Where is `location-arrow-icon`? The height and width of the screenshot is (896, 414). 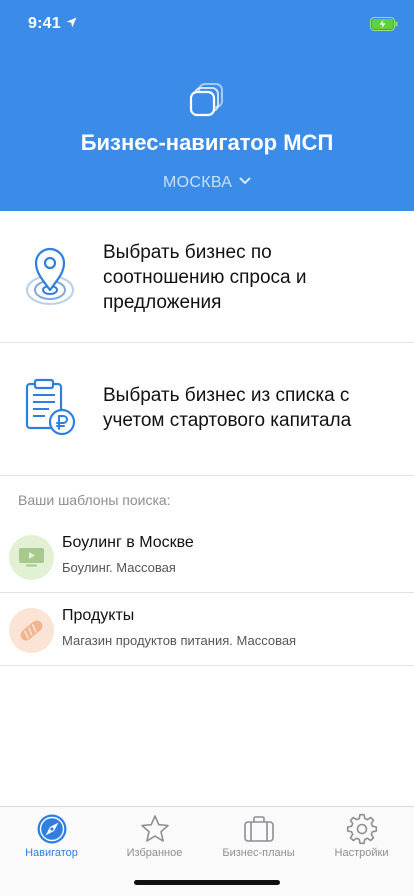
location-arrow-icon is located at coordinates (71, 22).